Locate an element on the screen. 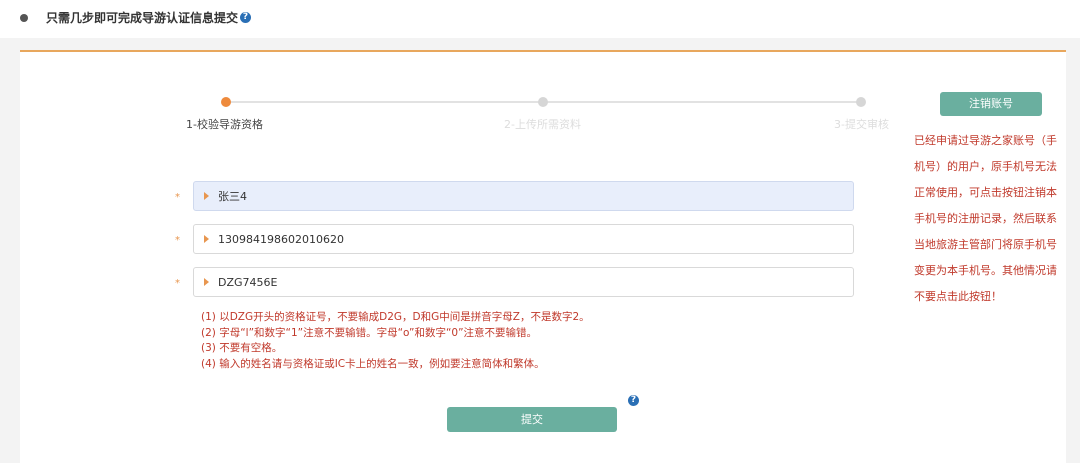  side-note-line: 已经申请过导游之家账号（手 is located at coordinates (985, 140).